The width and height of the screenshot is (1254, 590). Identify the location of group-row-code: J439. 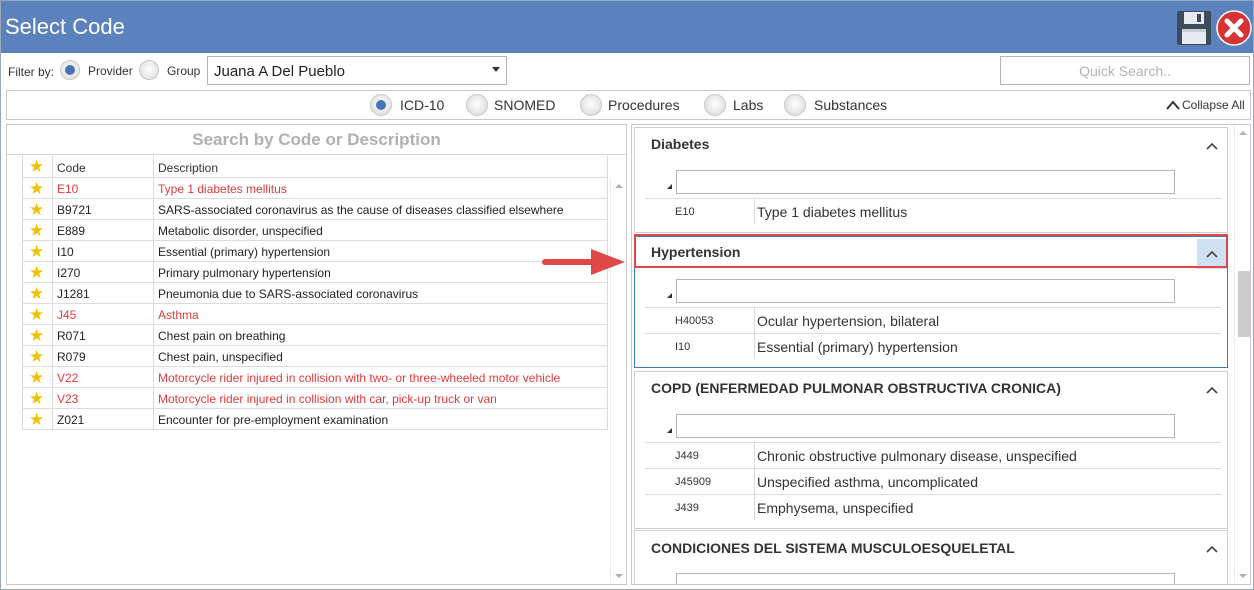
(687, 508).